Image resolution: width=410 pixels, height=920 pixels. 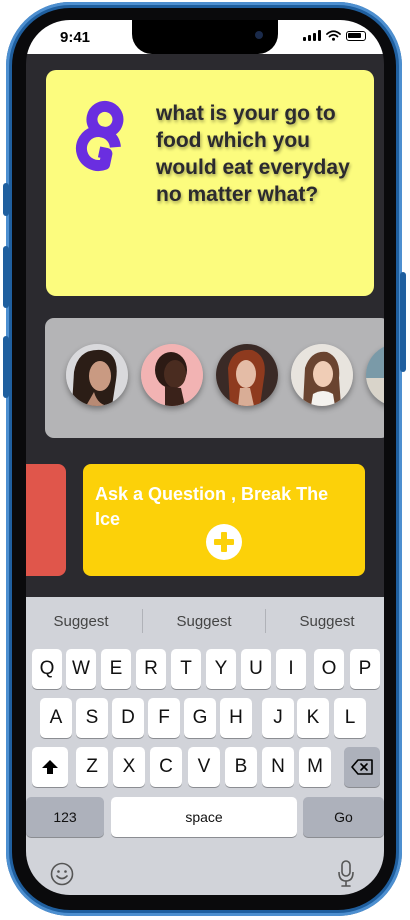 What do you see at coordinates (315, 767) in the screenshot?
I see `key-m: M` at bounding box center [315, 767].